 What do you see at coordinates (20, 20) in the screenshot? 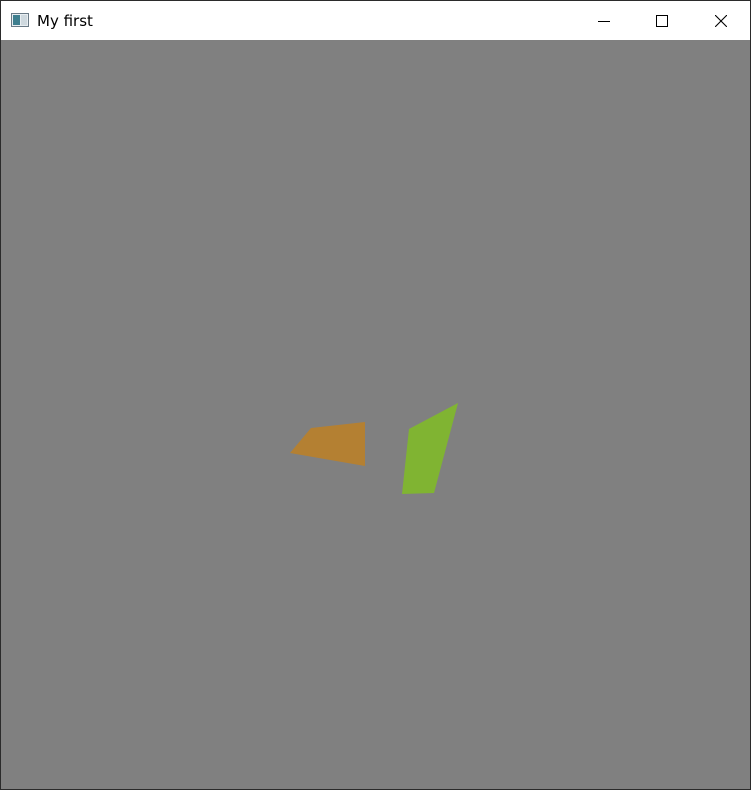
I see `app-window-icon` at bounding box center [20, 20].